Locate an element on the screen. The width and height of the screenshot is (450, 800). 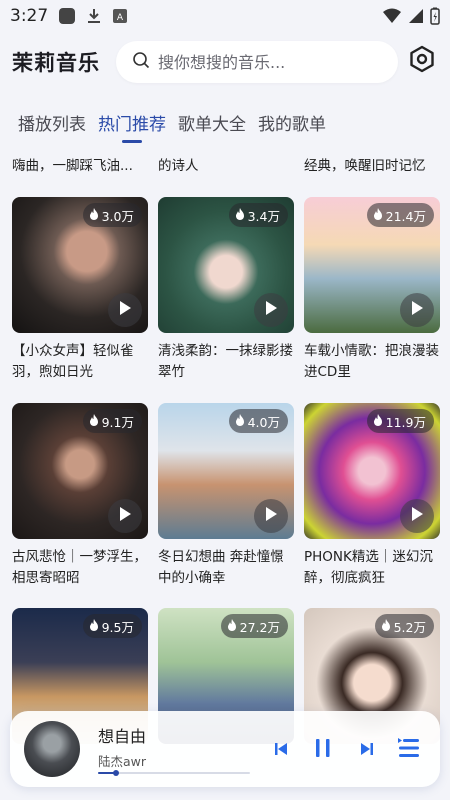
skip-next-icon is located at coordinates (367, 750).